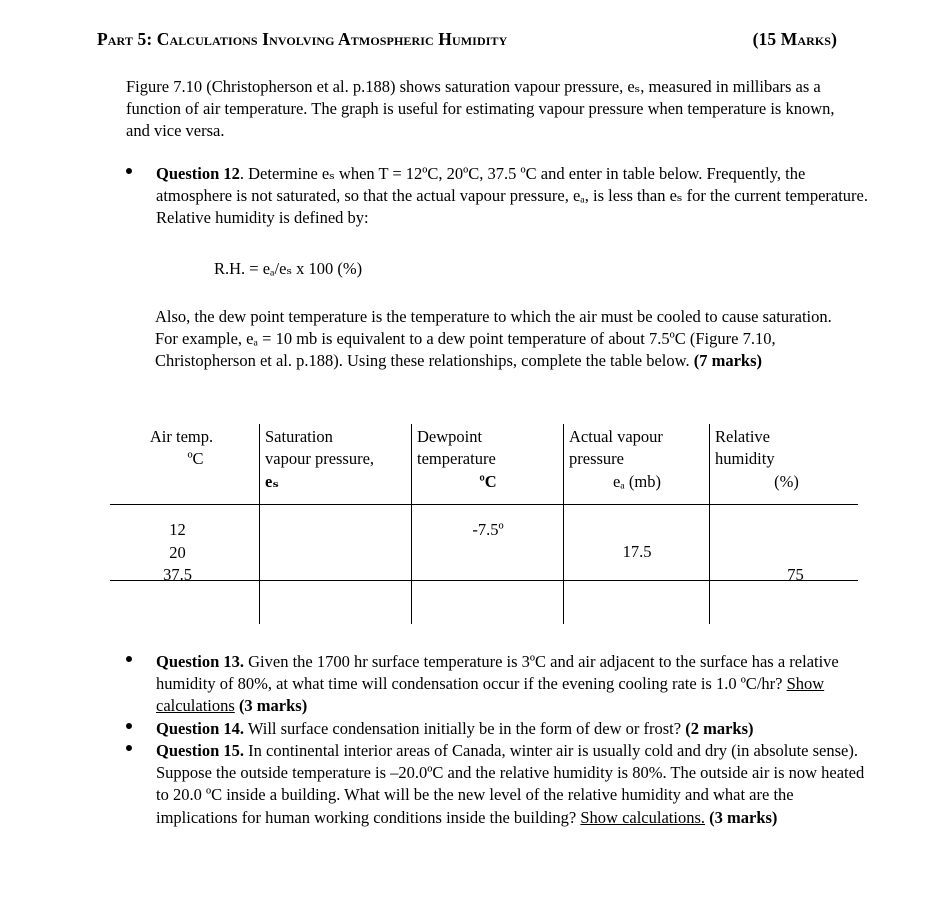 The height and width of the screenshot is (897, 937). I want to click on question-13-label: Question 13., so click(200, 661).